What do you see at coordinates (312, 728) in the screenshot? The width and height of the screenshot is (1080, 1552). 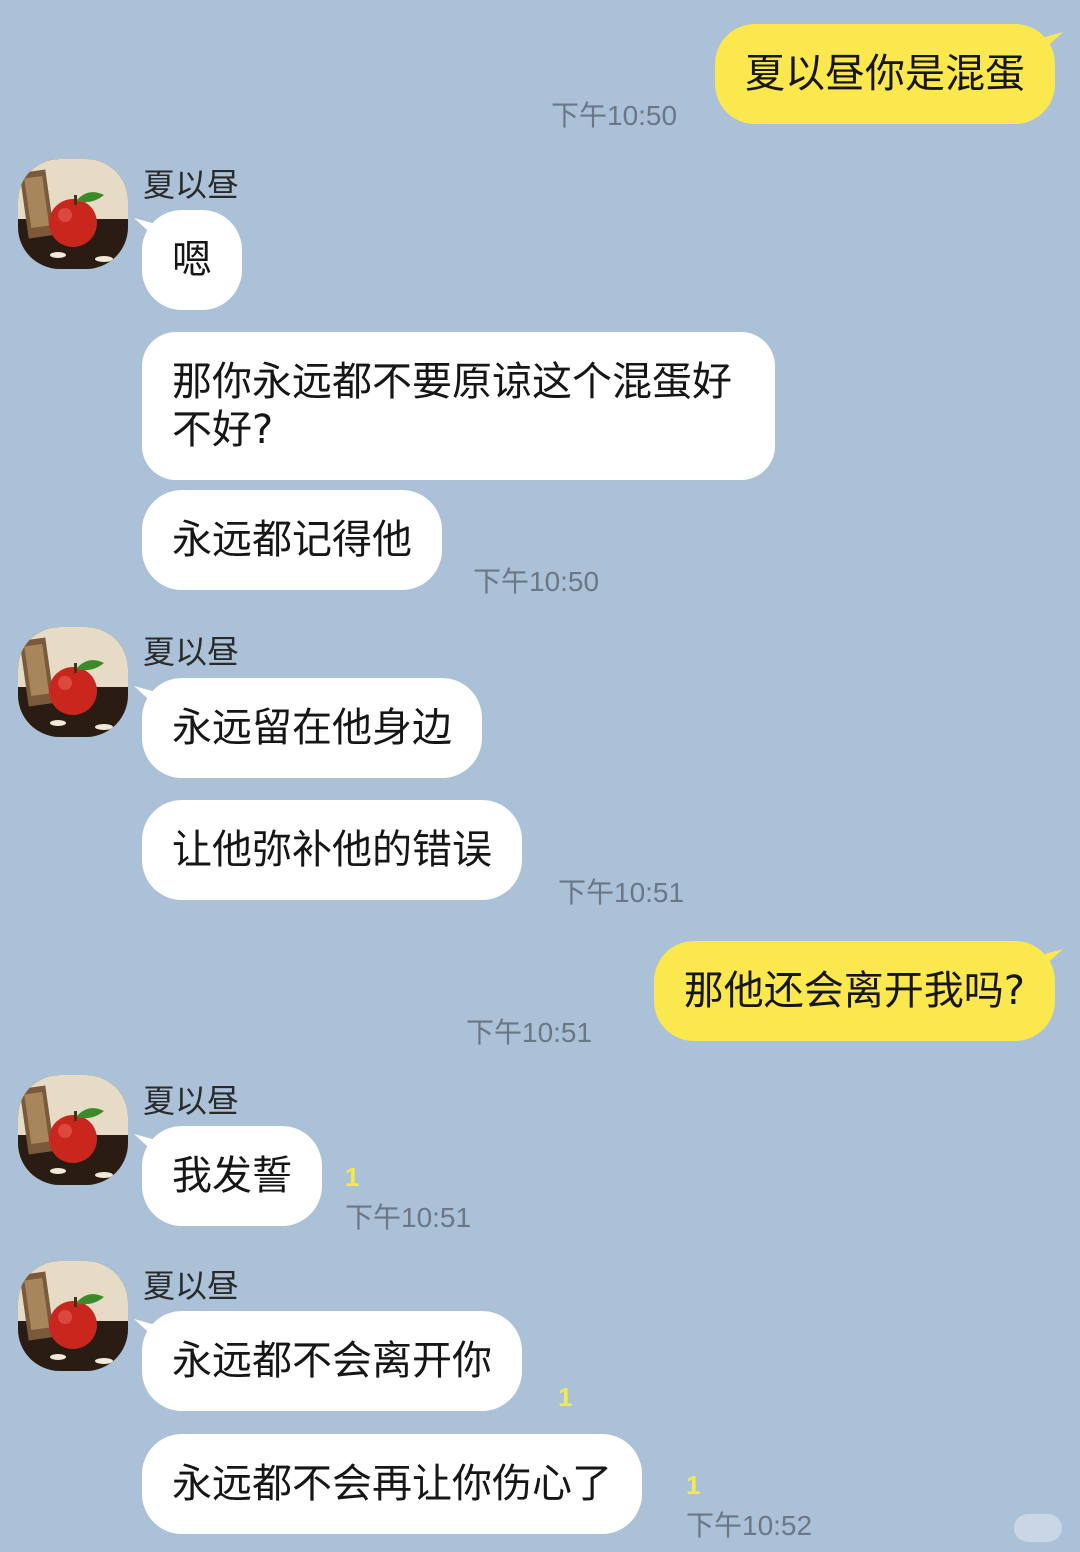 I see `message-bubble-incoming: 永远留在他身边` at bounding box center [312, 728].